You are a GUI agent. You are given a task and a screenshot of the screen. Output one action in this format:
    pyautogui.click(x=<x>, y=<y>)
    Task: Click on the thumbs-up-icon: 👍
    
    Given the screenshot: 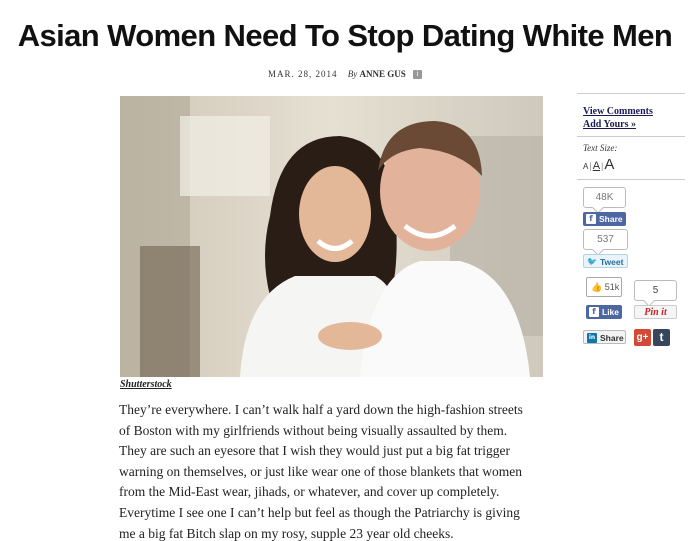 What is the action you would take?
    pyautogui.click(x=597, y=287)
    